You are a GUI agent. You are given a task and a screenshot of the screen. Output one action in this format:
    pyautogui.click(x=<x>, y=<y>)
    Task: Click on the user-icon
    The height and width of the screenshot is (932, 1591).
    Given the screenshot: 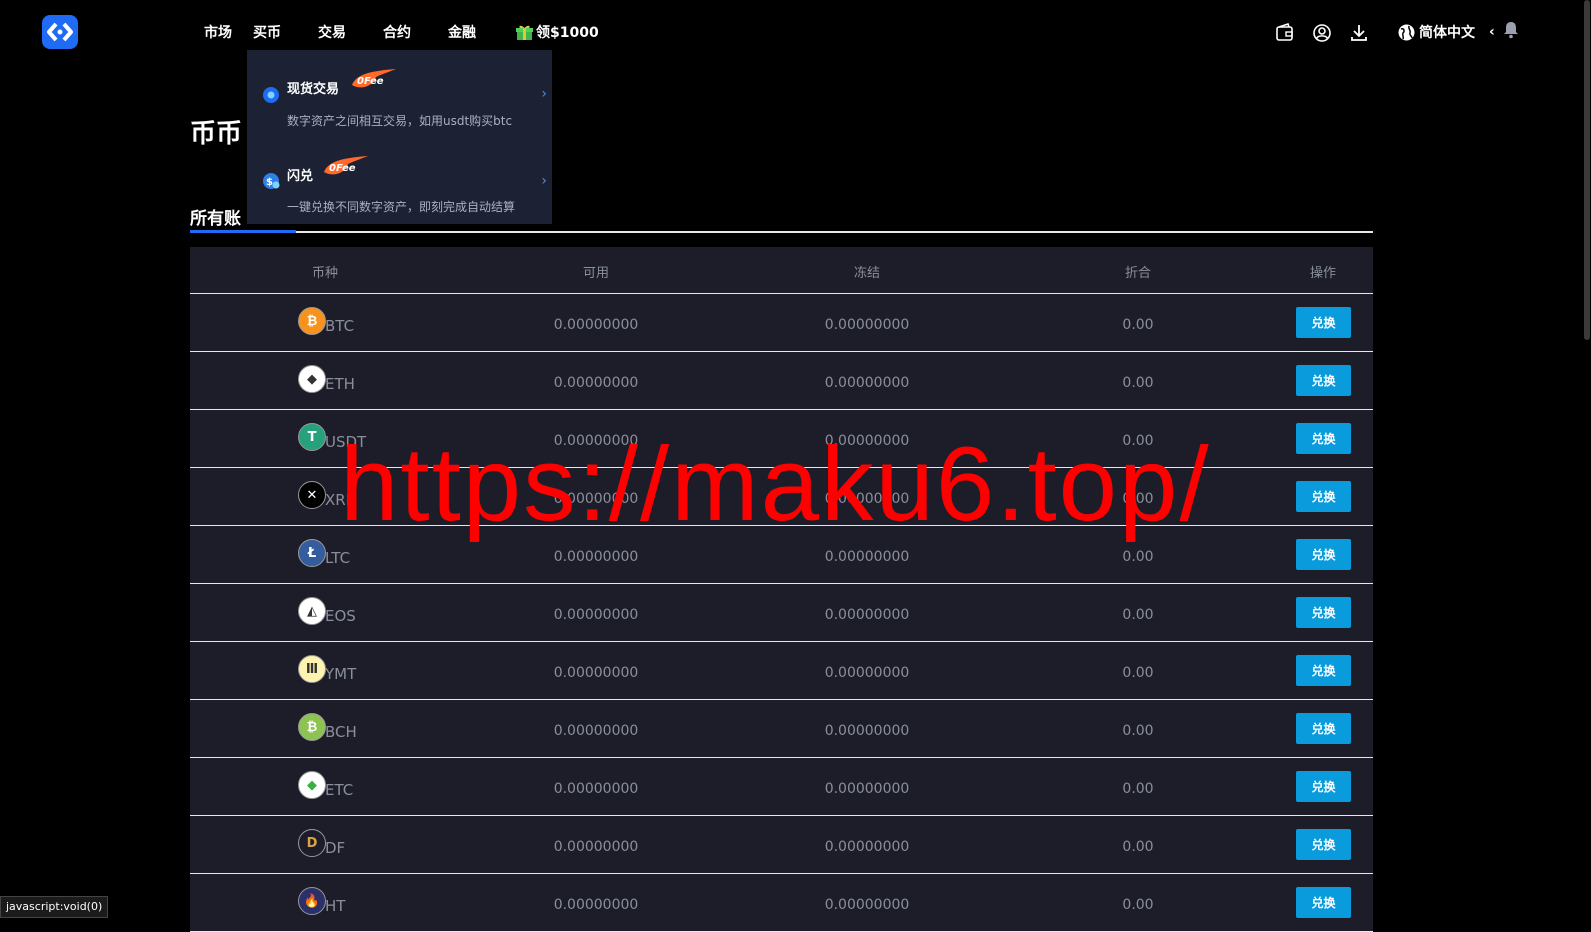 What is the action you would take?
    pyautogui.click(x=1322, y=33)
    